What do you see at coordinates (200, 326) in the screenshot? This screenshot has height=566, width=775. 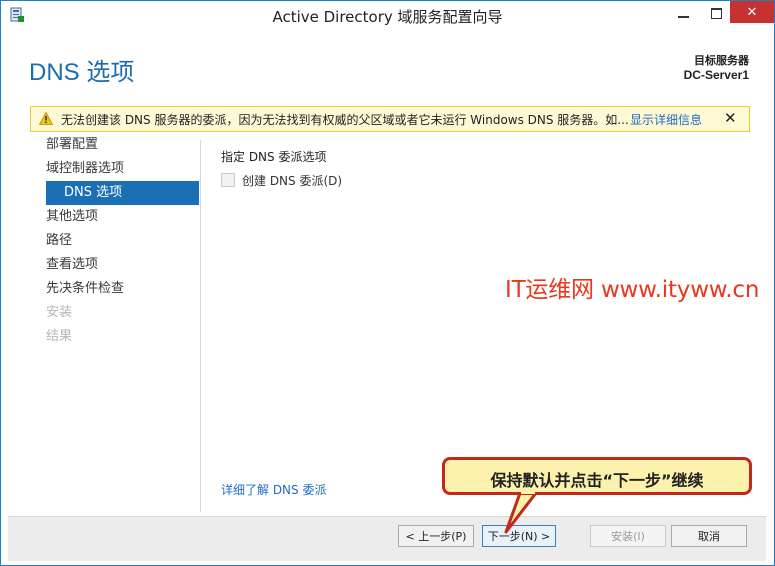 I see `nav-divider` at bounding box center [200, 326].